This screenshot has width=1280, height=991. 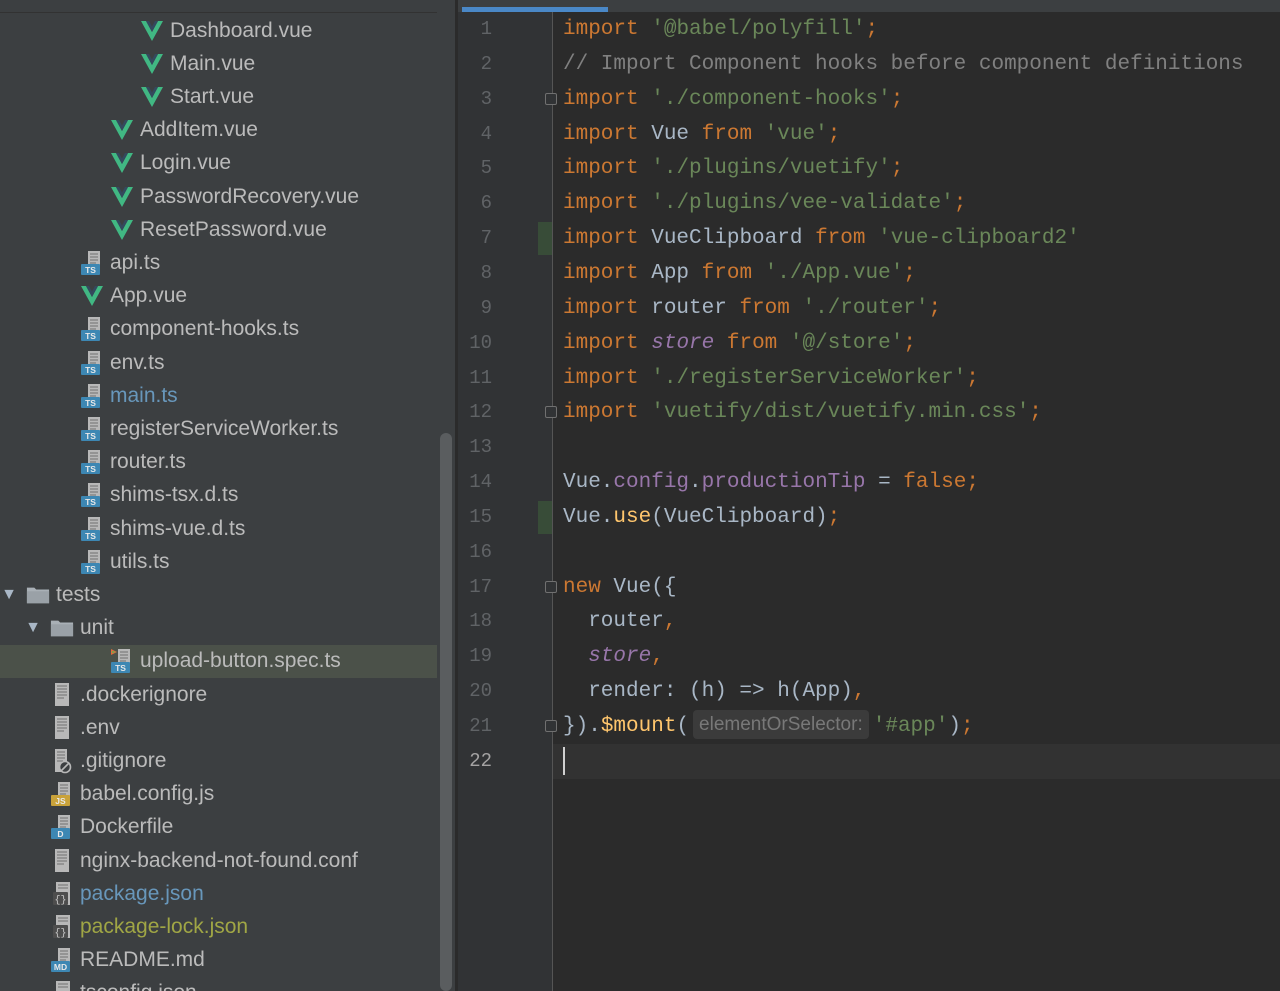 What do you see at coordinates (218, 528) in the screenshot?
I see `tree-item-shims-vue-d-ts: TS shims-vue.d.ts` at bounding box center [218, 528].